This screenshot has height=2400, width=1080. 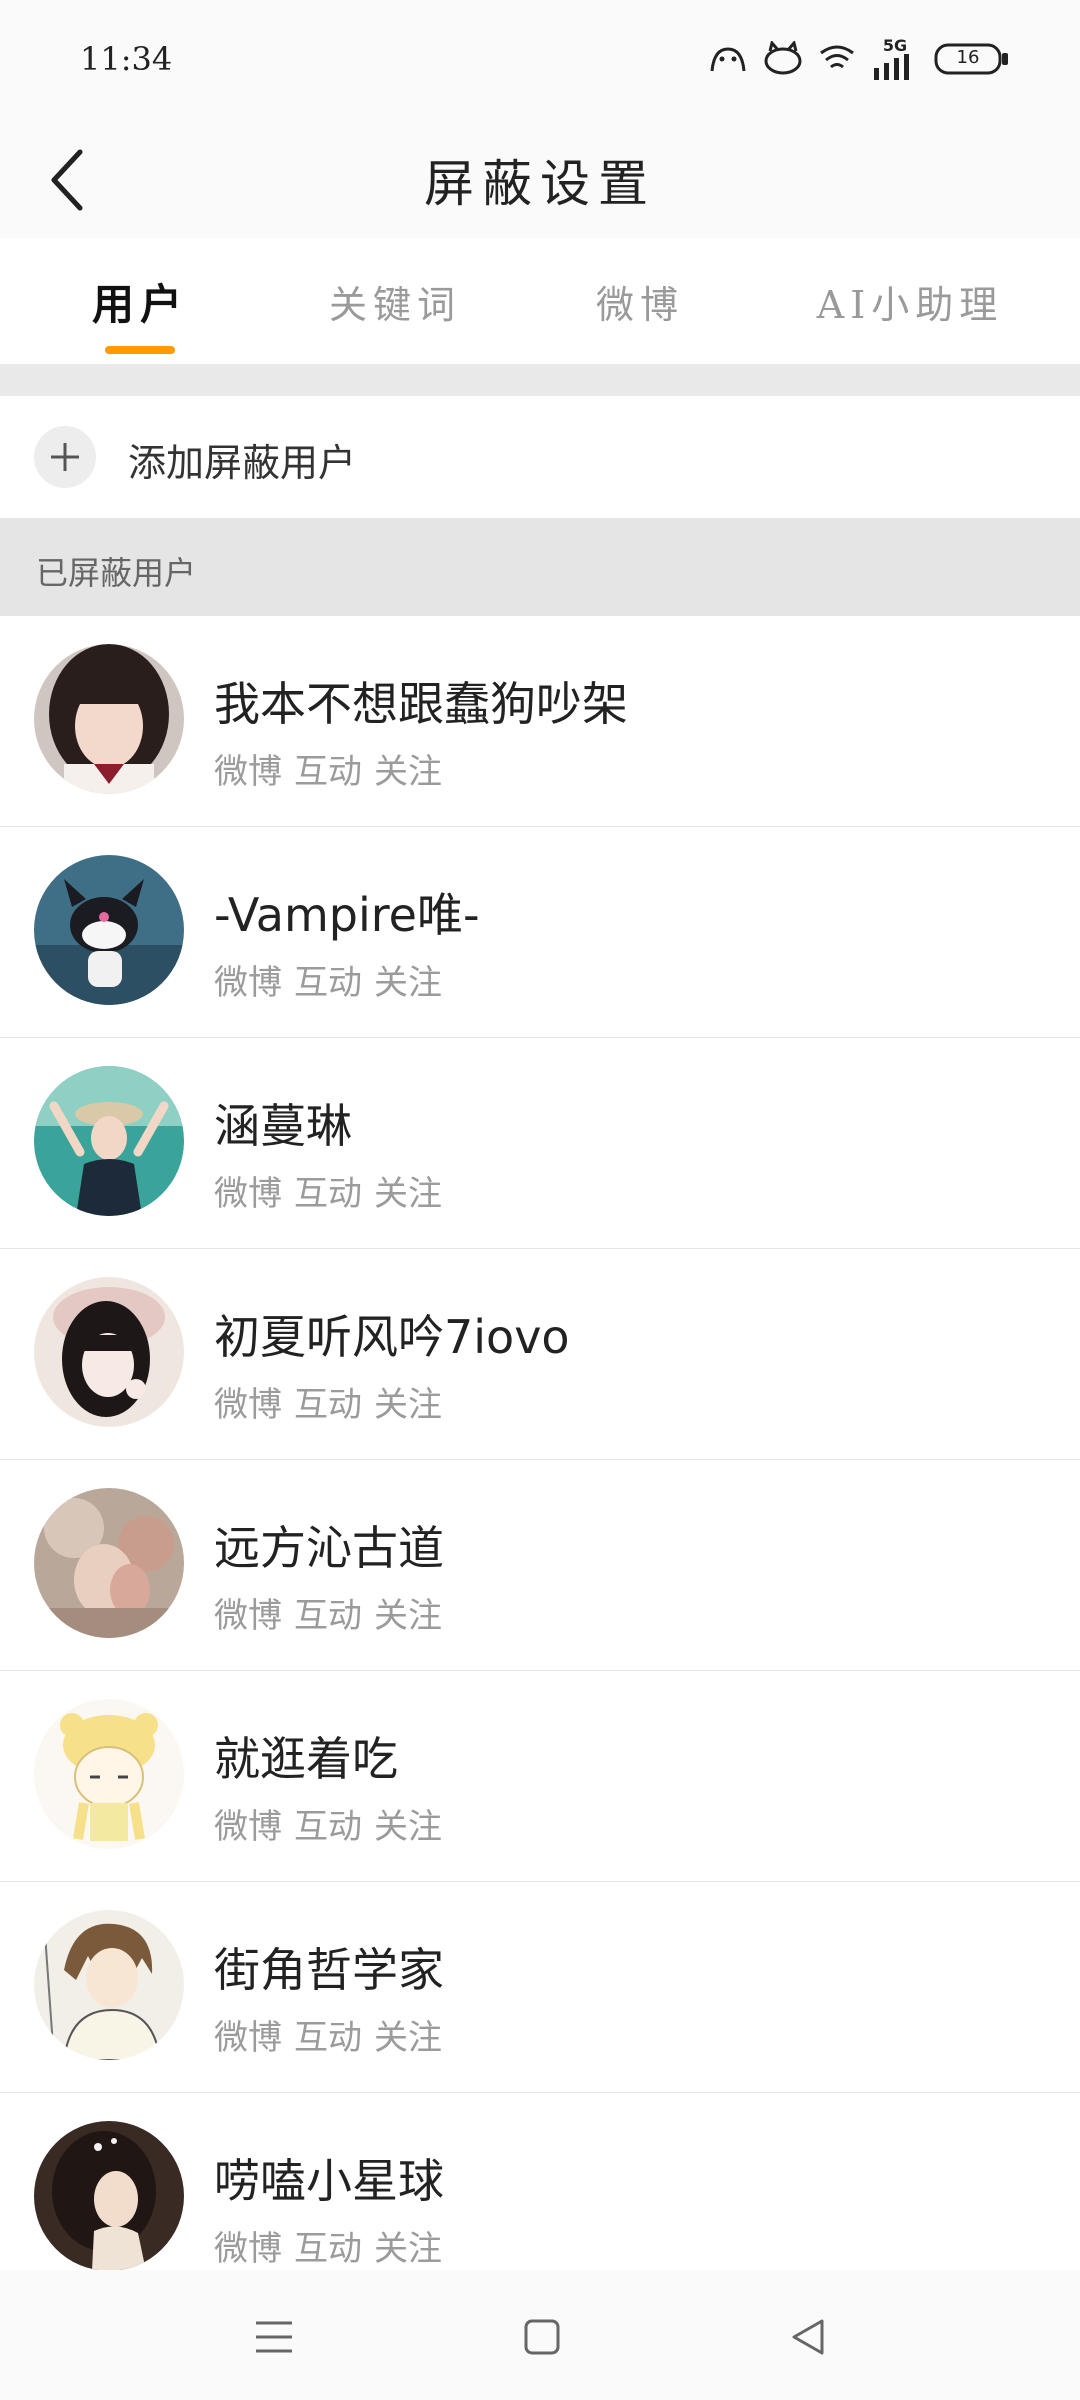 What do you see at coordinates (329, 1548) in the screenshot?
I see `user-name: 远方沁古道` at bounding box center [329, 1548].